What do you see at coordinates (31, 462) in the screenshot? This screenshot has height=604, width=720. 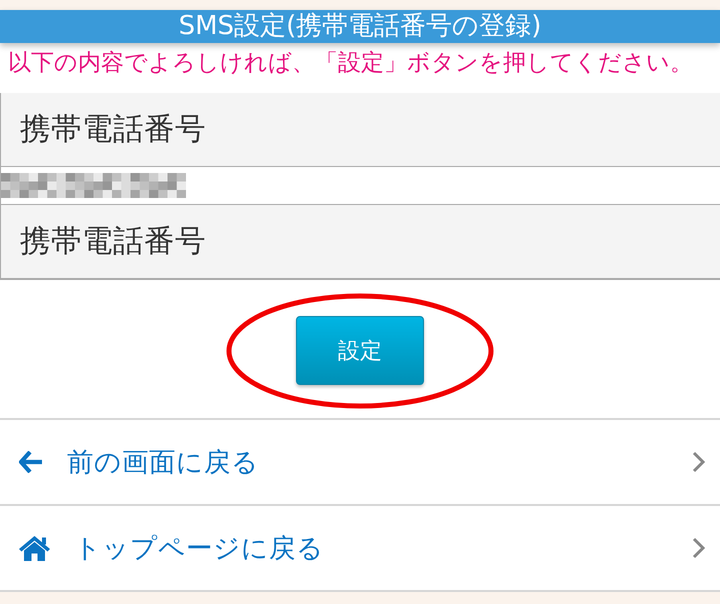 I see `left-arrow-icon` at bounding box center [31, 462].